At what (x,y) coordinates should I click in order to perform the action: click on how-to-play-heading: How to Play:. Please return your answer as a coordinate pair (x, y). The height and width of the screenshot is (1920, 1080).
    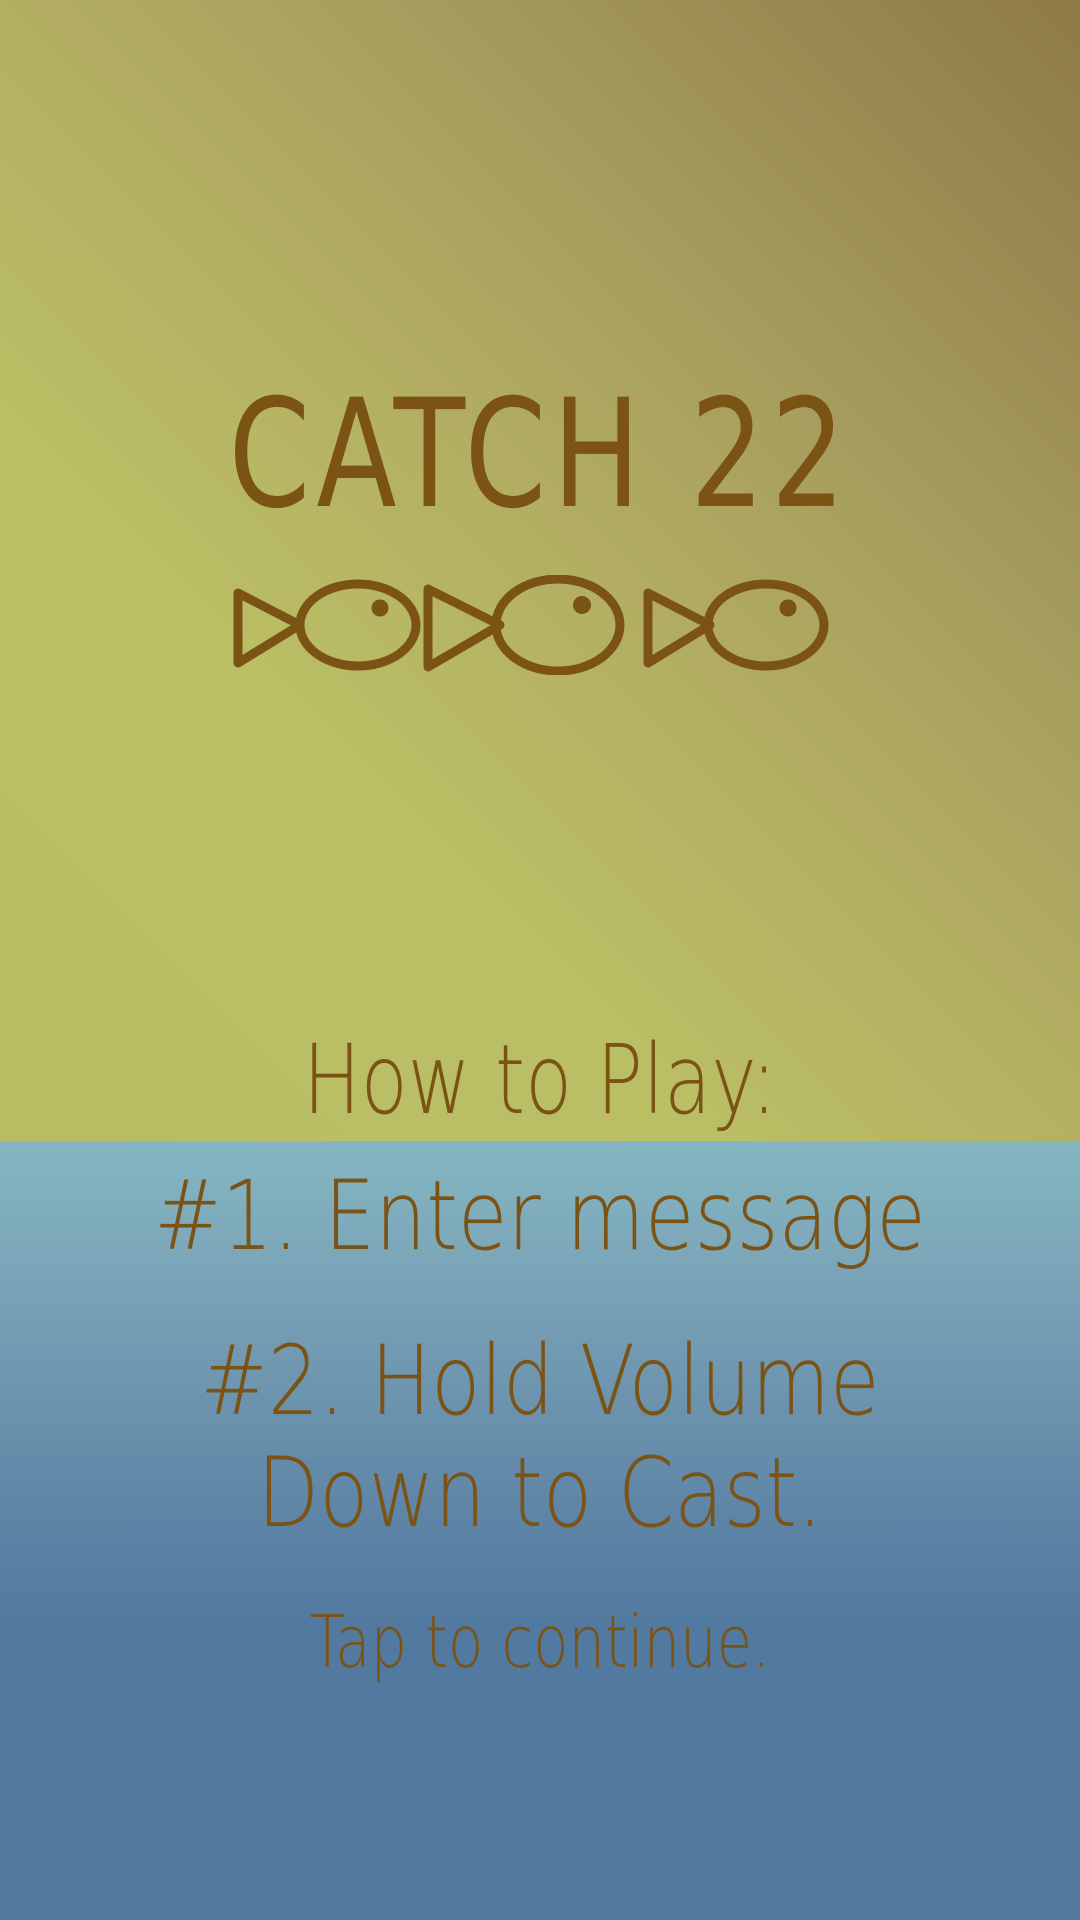
    Looking at the image, I should click on (540, 1080).